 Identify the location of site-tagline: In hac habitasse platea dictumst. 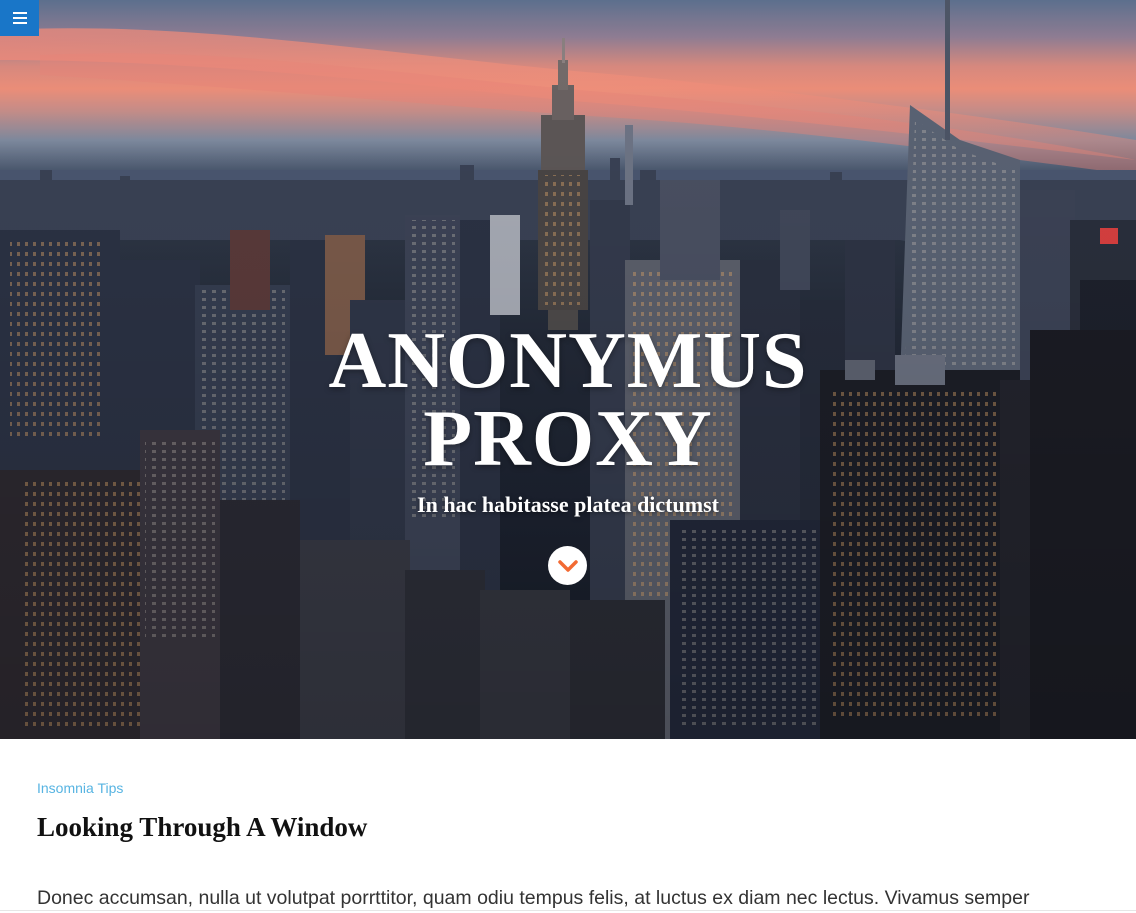
(568, 504).